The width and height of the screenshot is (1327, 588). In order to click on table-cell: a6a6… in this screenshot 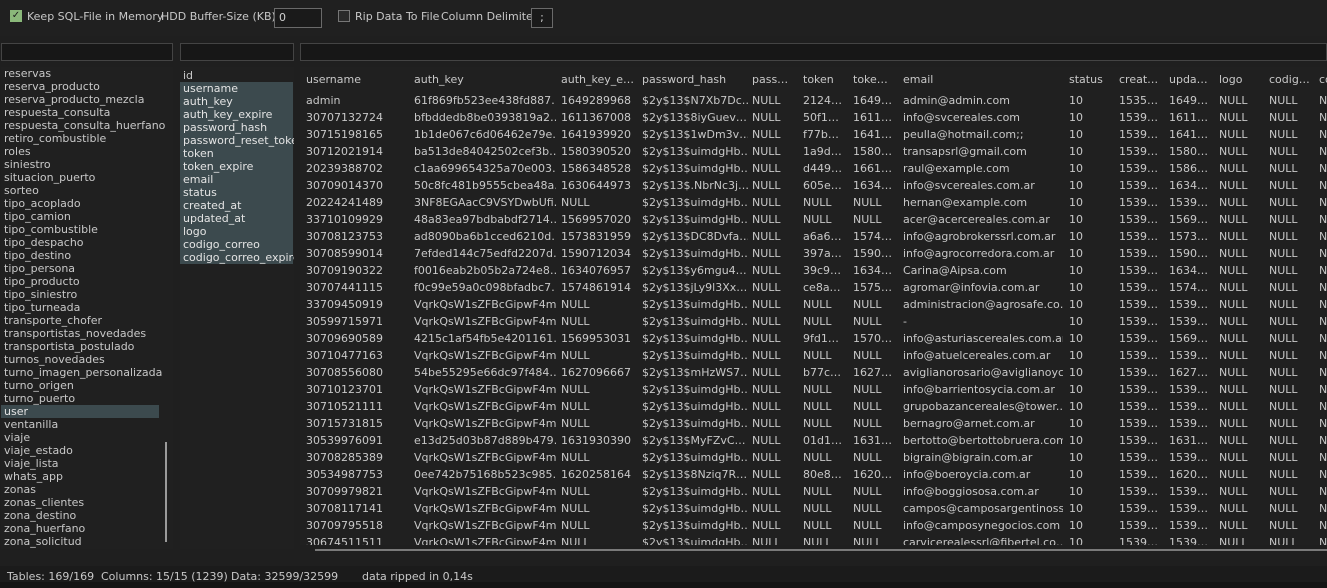, I will do `click(826, 236)`.